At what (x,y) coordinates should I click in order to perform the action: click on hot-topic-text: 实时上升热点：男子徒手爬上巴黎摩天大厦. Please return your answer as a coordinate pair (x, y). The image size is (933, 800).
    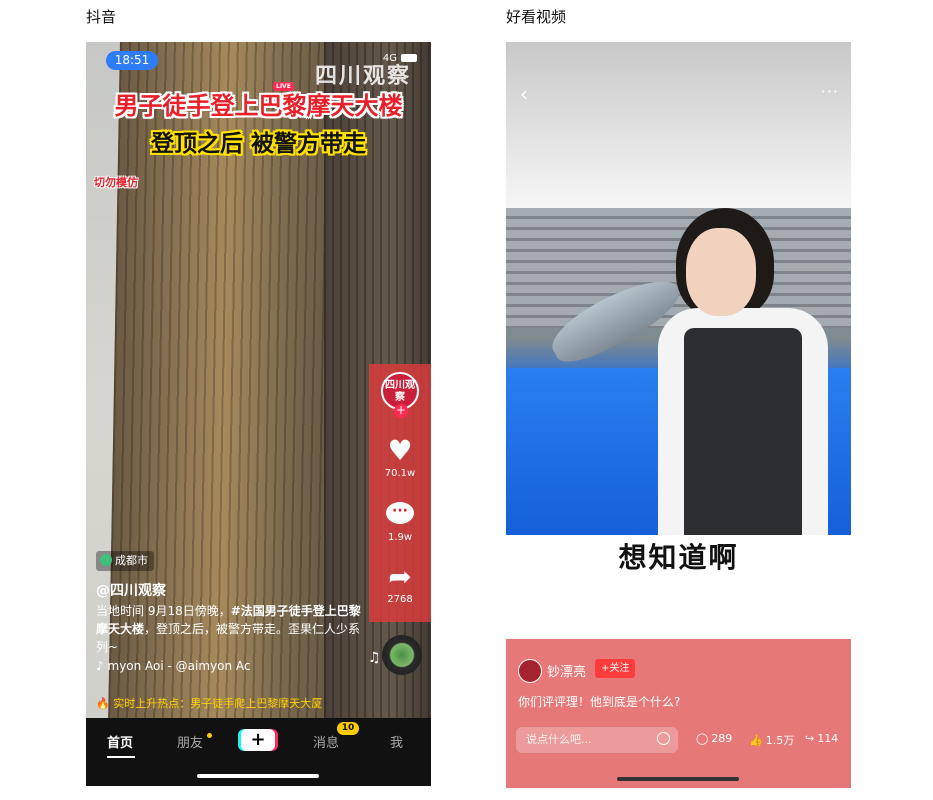
    Looking at the image, I should click on (218, 703).